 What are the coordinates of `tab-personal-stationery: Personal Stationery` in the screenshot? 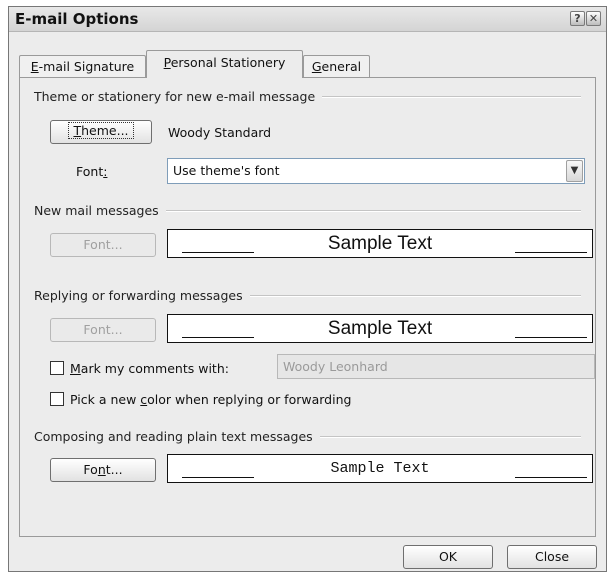 It's located at (224, 64).